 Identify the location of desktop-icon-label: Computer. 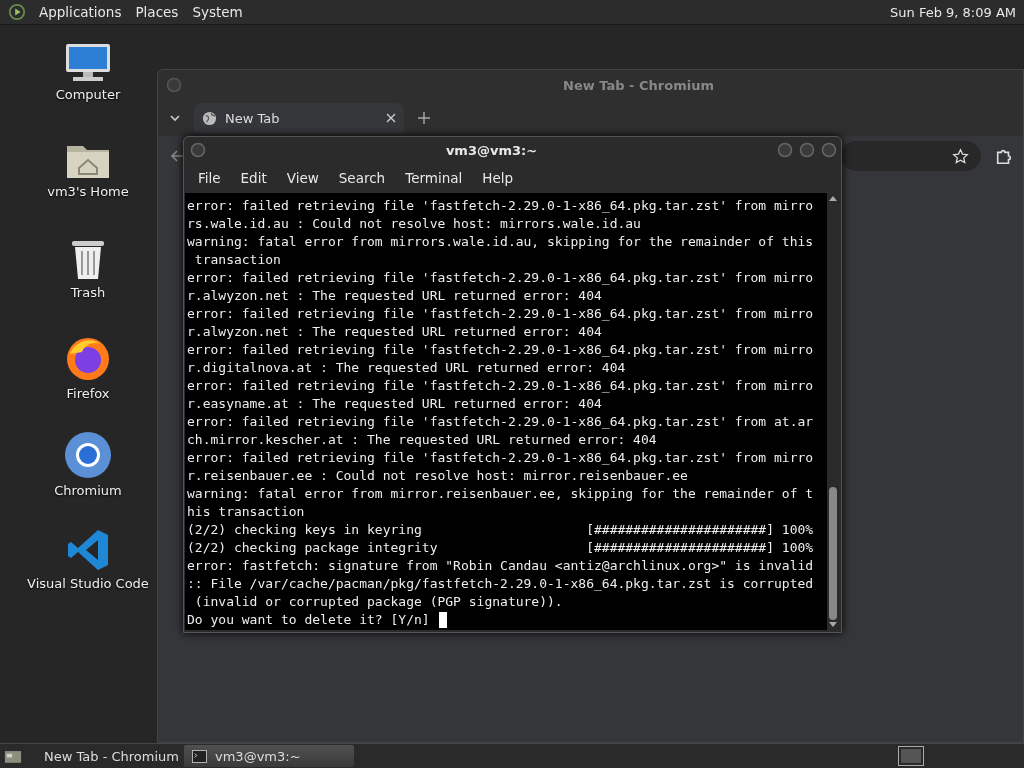
(88, 94).